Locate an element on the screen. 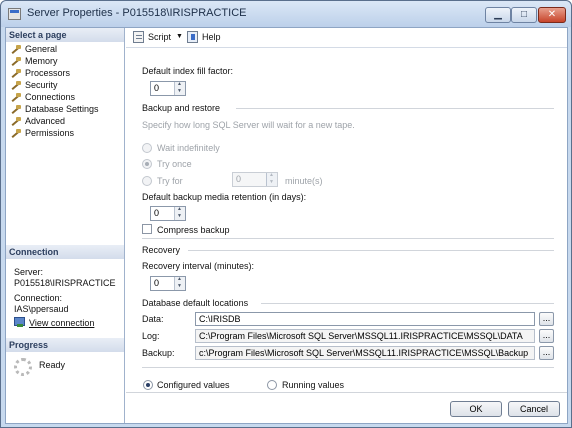 This screenshot has width=572, height=428. backup-restore-group-label: Backup and restore is located at coordinates (181, 108).